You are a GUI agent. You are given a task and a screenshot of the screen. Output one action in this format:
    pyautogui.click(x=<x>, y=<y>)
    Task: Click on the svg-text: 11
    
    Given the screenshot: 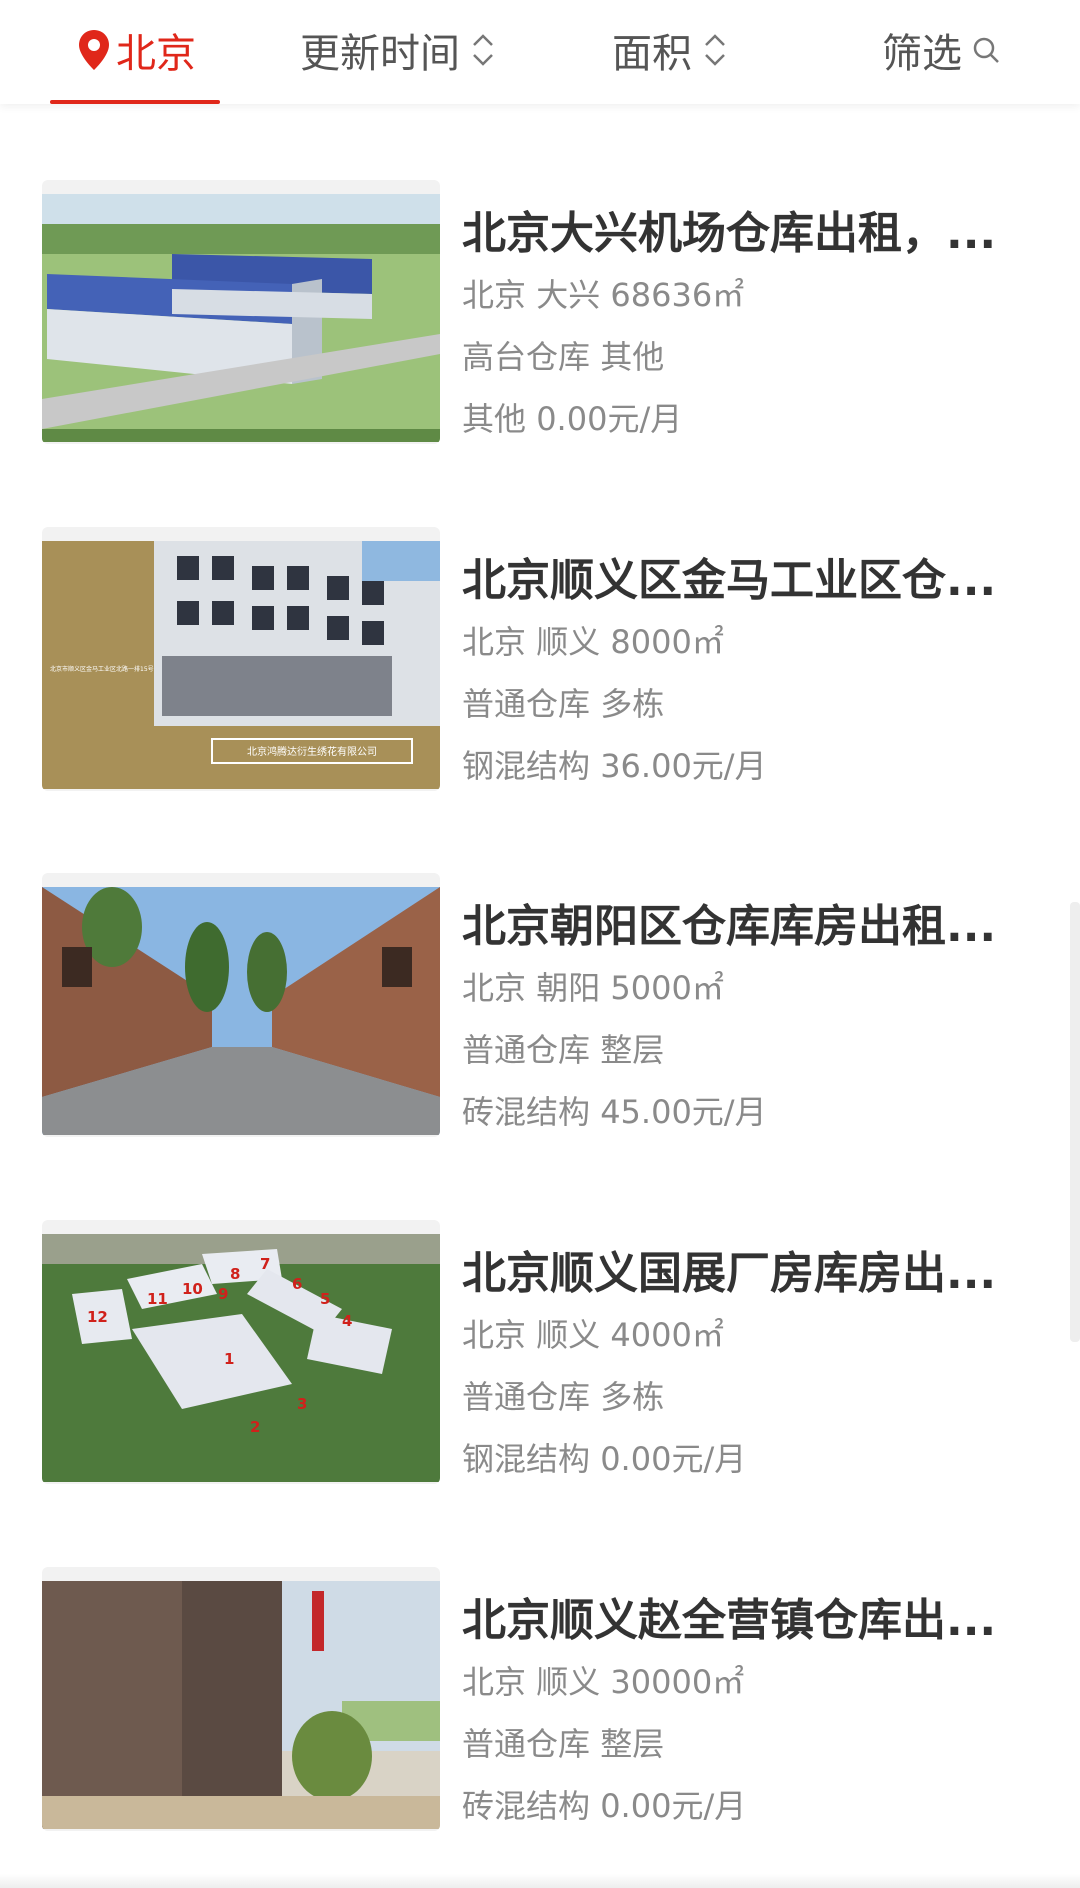 What is the action you would take?
    pyautogui.click(x=157, y=1299)
    